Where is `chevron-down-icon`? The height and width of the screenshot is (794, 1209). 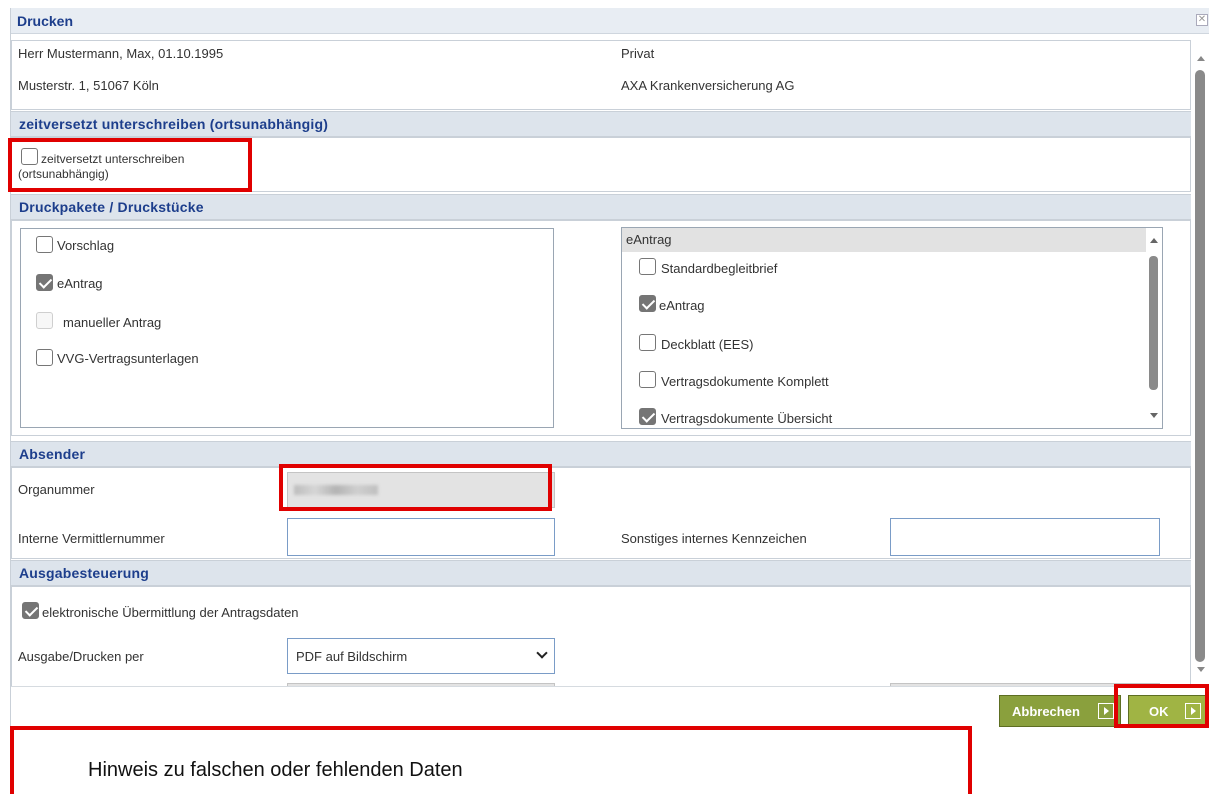
chevron-down-icon is located at coordinates (542, 653).